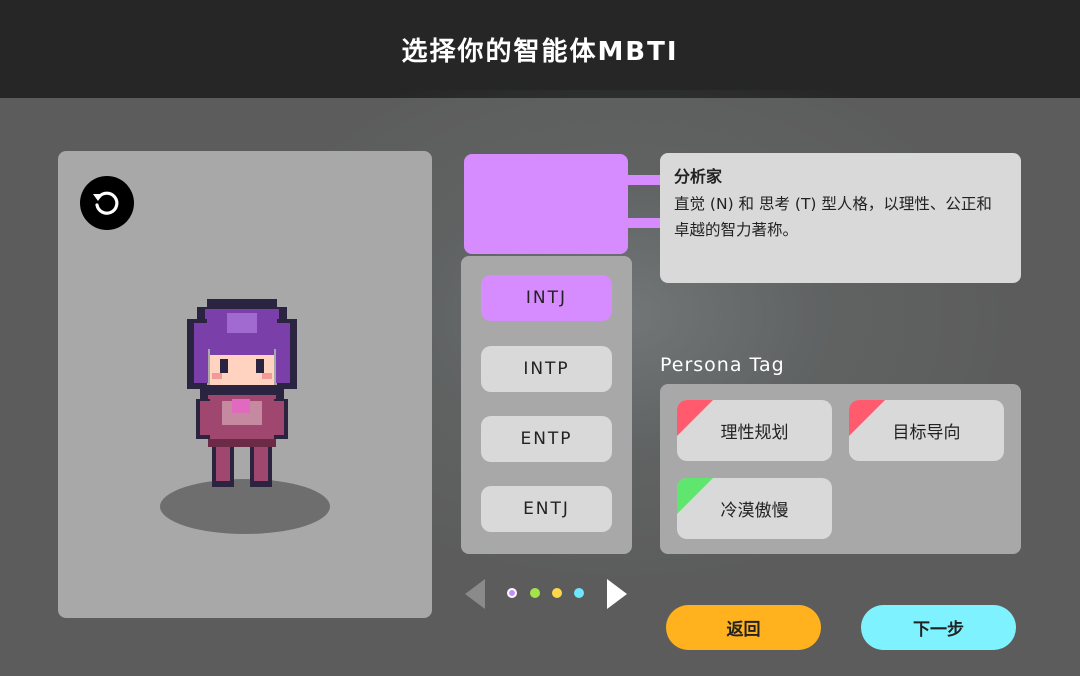 This screenshot has height=676, width=1080. I want to click on persona-tag-label: Persona Tag, so click(722, 365).